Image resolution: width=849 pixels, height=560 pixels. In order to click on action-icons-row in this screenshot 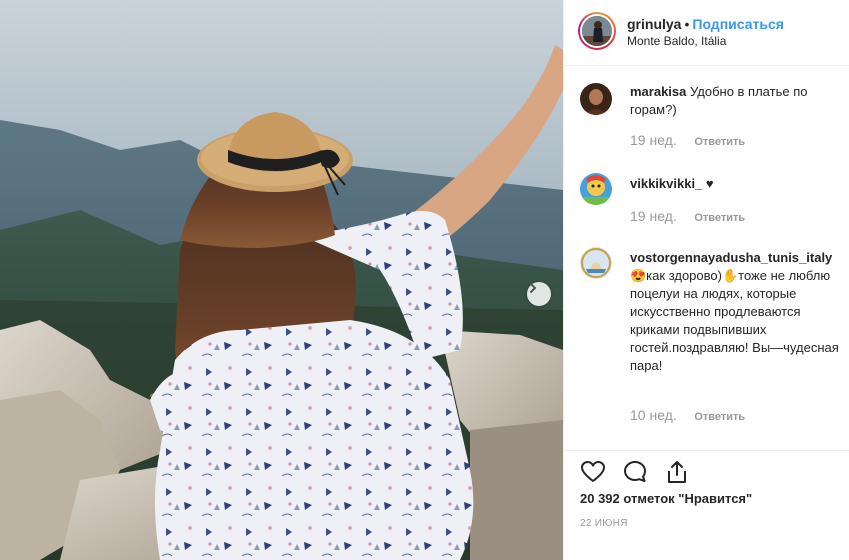, I will do `click(635, 472)`.